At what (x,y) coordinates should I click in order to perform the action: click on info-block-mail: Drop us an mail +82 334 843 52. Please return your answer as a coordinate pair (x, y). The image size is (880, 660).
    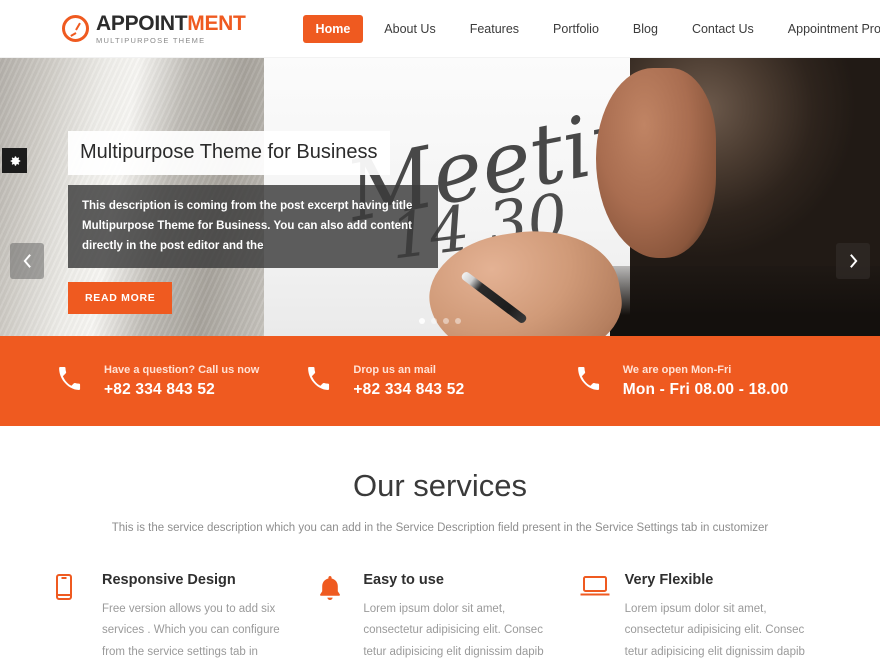
    Looking at the image, I should click on (423, 381).